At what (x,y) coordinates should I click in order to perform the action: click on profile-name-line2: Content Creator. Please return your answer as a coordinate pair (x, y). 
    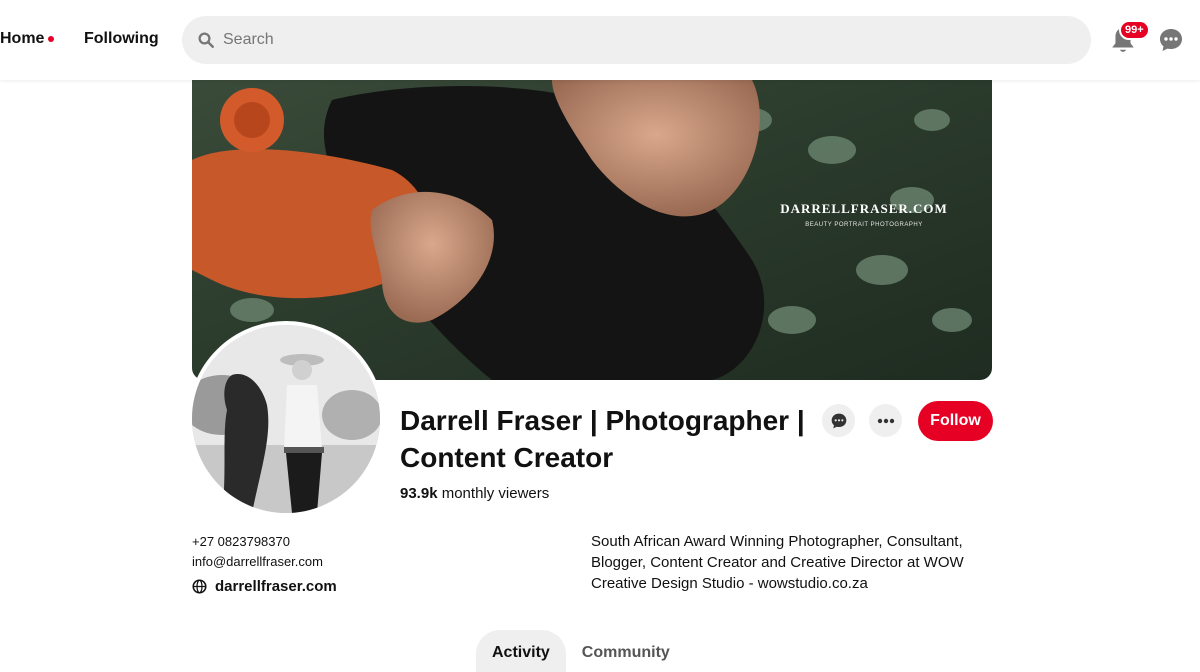
    Looking at the image, I should click on (507, 457).